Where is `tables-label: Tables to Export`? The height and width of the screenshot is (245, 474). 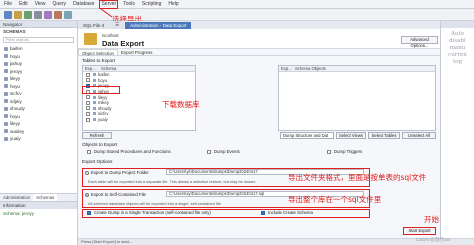 tables-label: Tables to Export is located at coordinates (98, 60).